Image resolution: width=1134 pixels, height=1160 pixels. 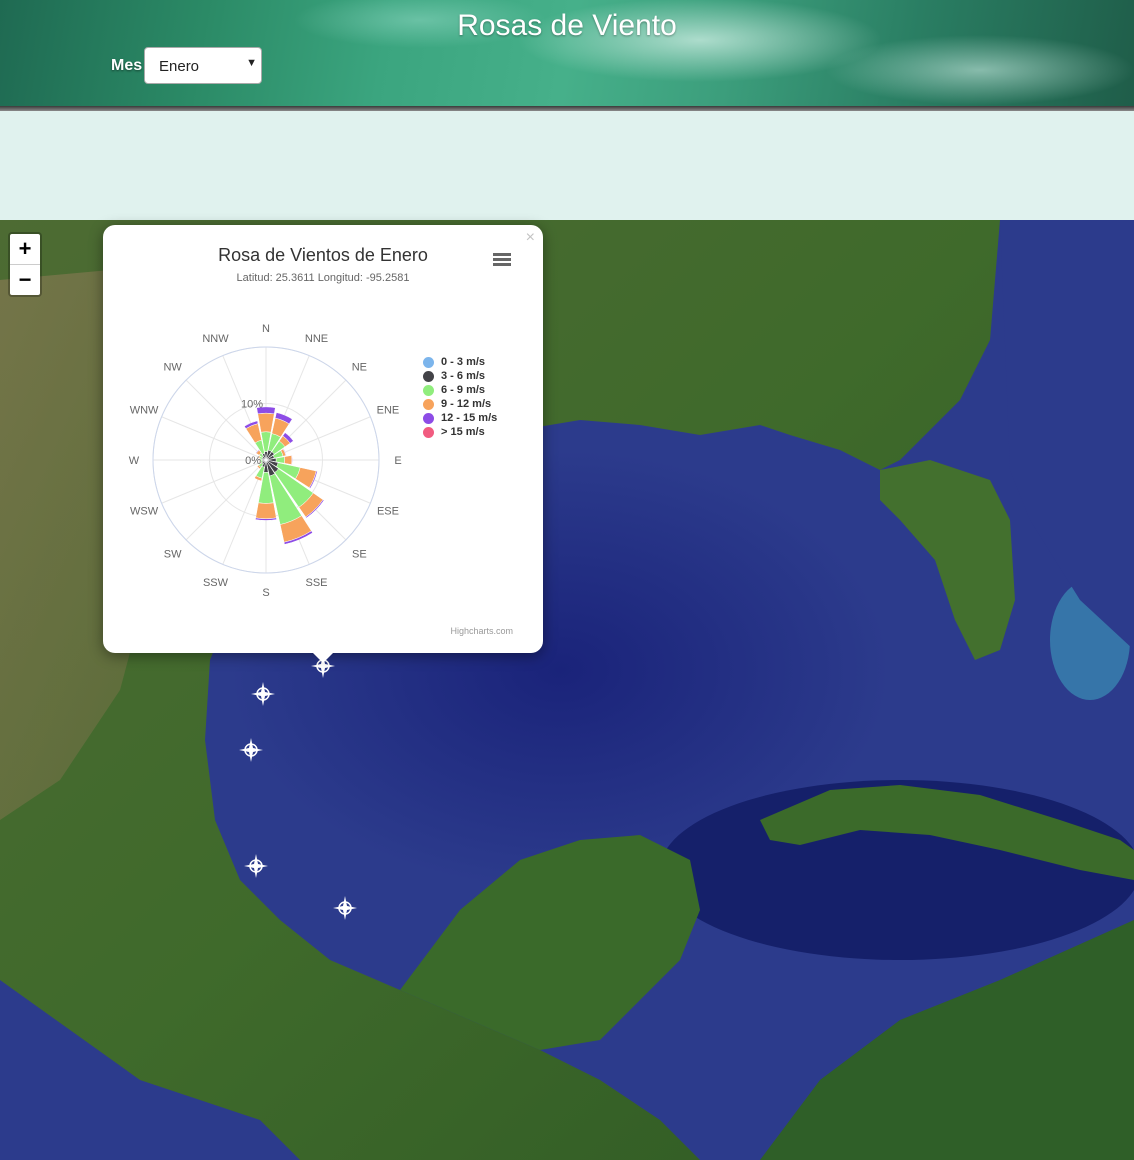 What do you see at coordinates (388, 410) in the screenshot?
I see `direction-label: ENE` at bounding box center [388, 410].